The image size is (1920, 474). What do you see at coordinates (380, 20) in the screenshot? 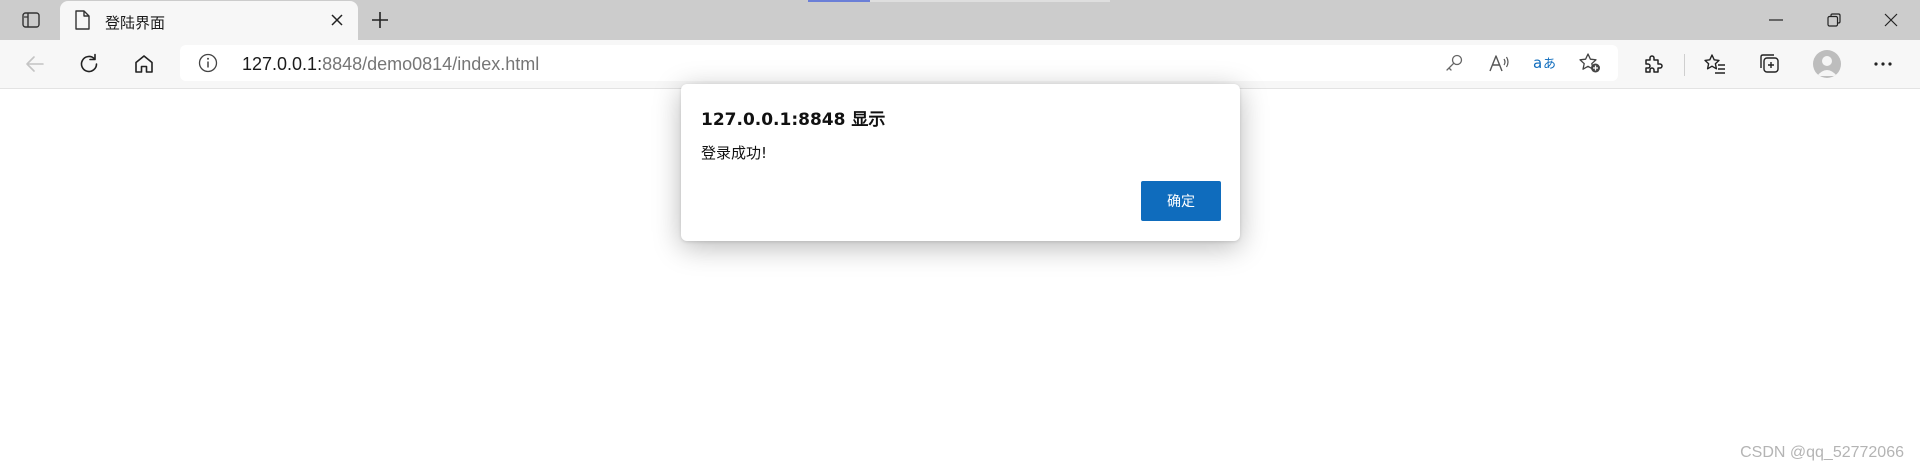
I see `new-tab-icon` at bounding box center [380, 20].